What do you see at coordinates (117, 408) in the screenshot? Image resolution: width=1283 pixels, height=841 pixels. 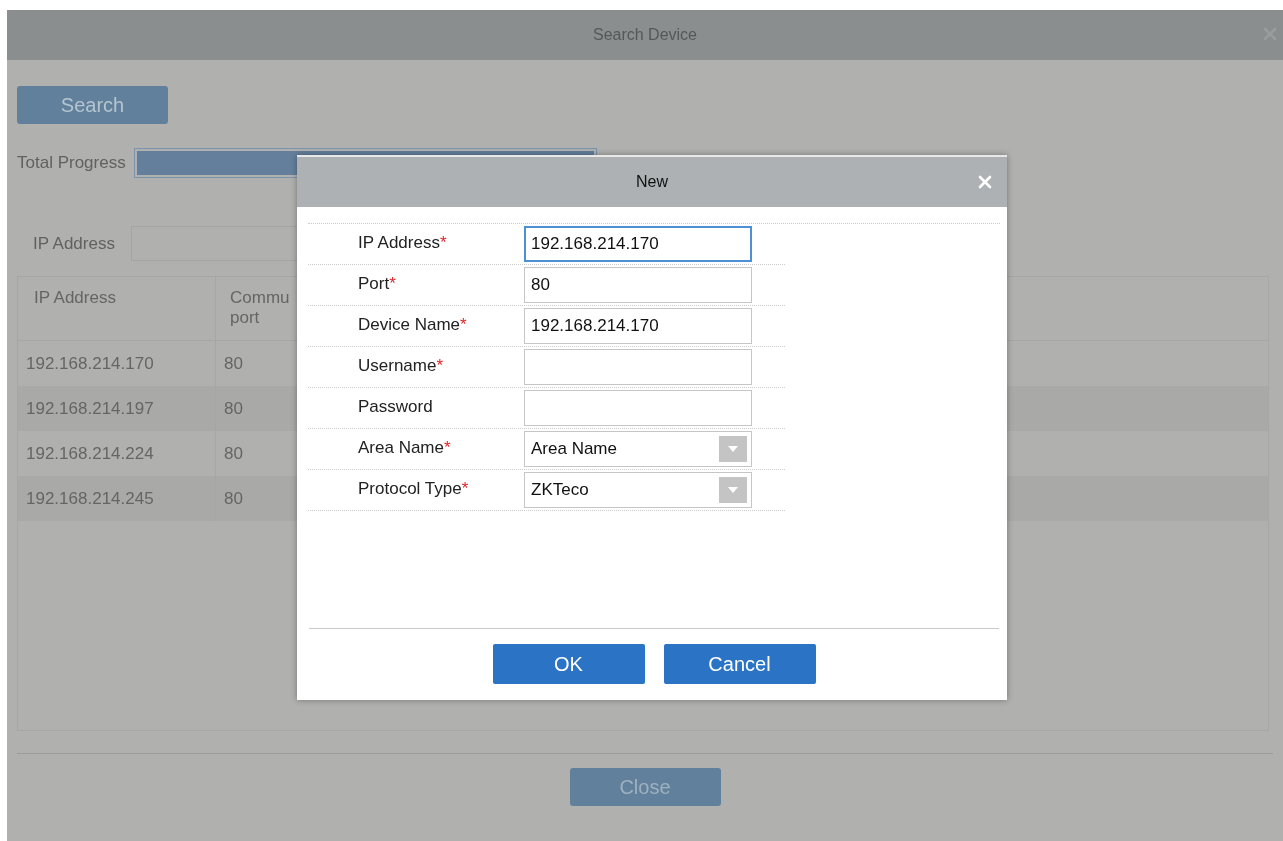 I see `table-cell: 192.168.214.197` at bounding box center [117, 408].